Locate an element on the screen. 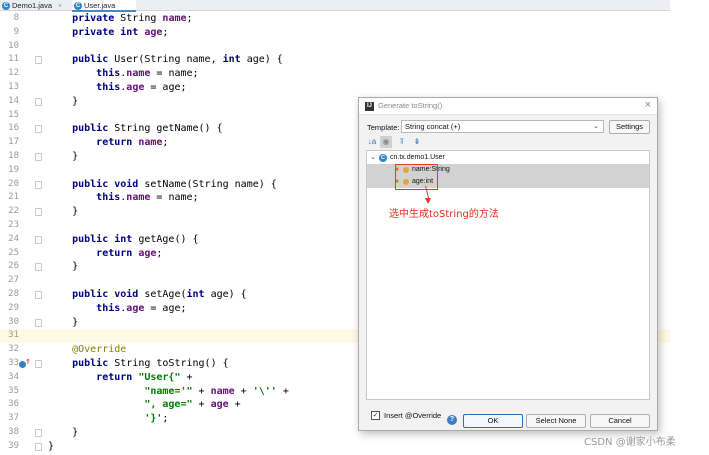 The image size is (709, 455). settings-button: Settings is located at coordinates (629, 127).